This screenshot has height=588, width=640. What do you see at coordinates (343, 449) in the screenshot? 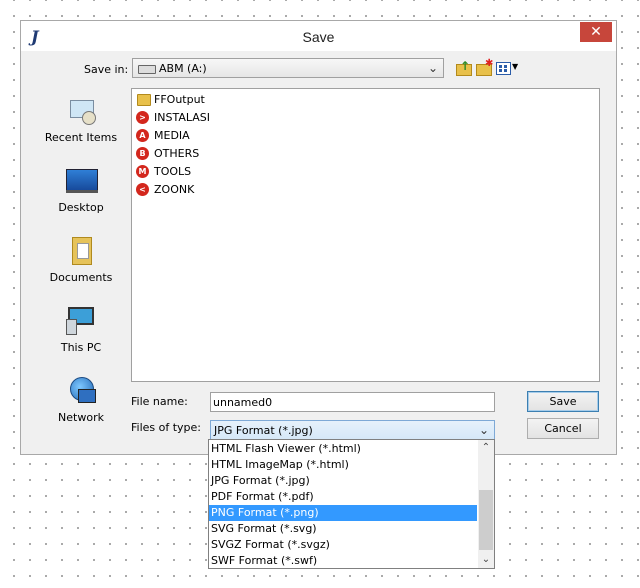
I see `dropdown-option: HTML Flash Viewer (*.html)` at bounding box center [343, 449].